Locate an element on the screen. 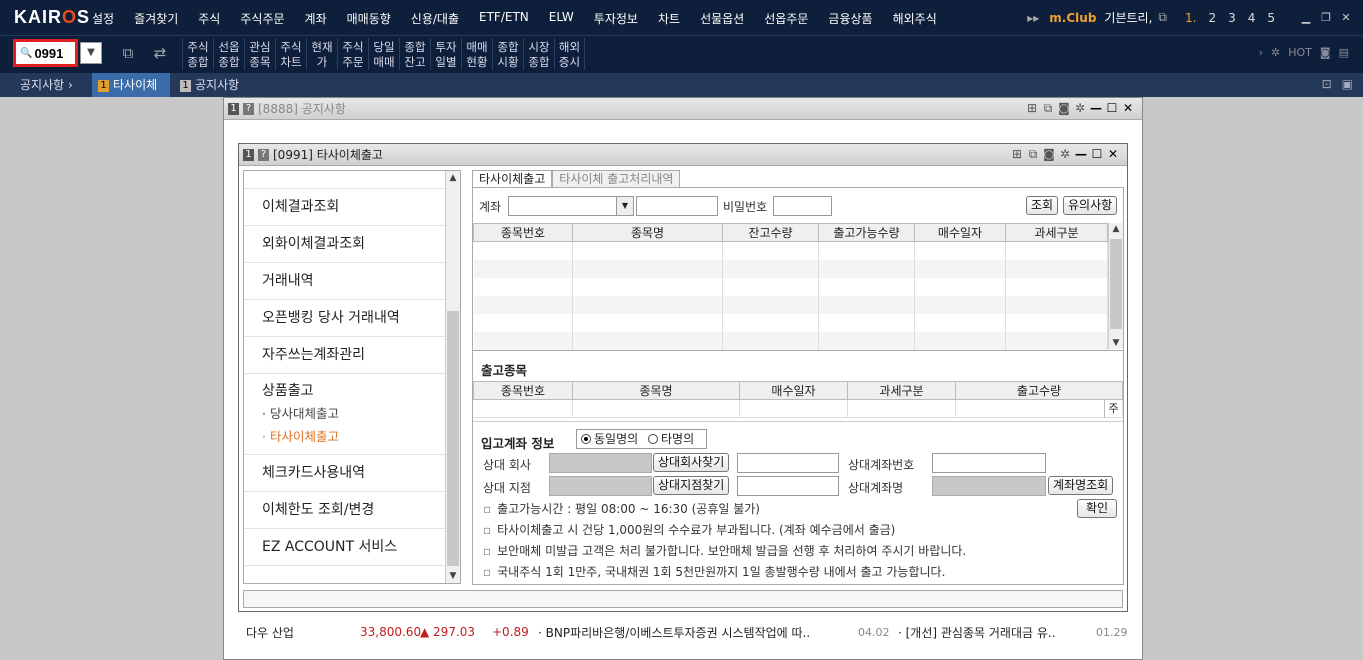 The height and width of the screenshot is (660, 1363). tab-transfer-history: 타사이체 출고처리내역 is located at coordinates (616, 178).